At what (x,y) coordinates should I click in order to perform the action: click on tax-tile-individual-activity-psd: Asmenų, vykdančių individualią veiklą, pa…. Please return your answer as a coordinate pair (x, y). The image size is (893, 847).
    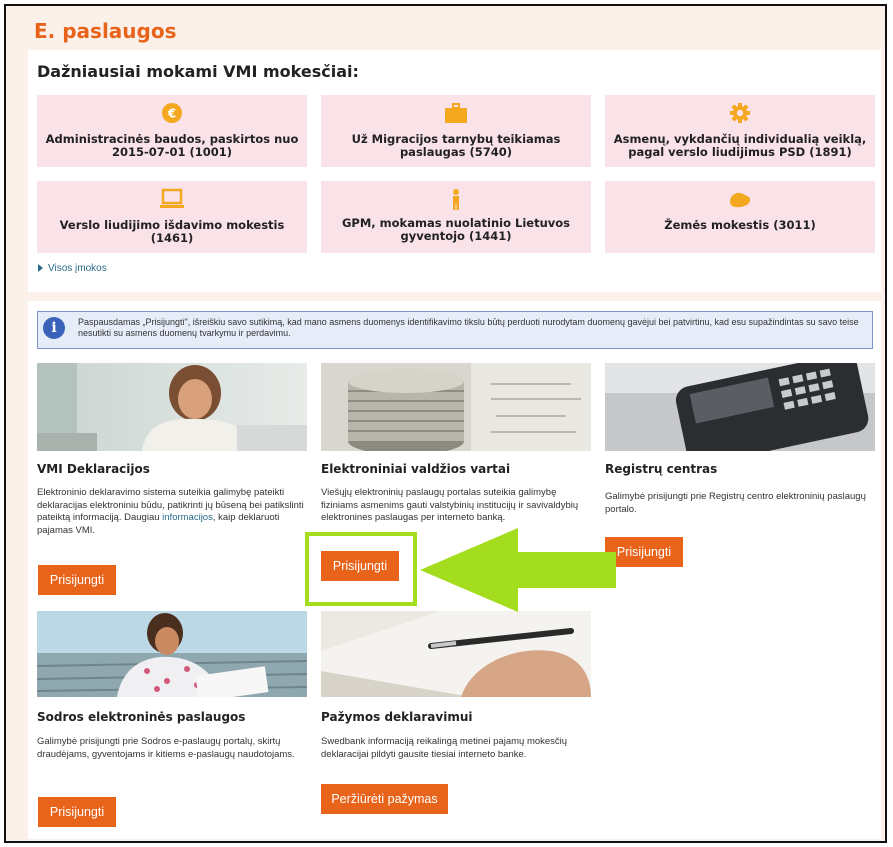
    Looking at the image, I should click on (740, 131).